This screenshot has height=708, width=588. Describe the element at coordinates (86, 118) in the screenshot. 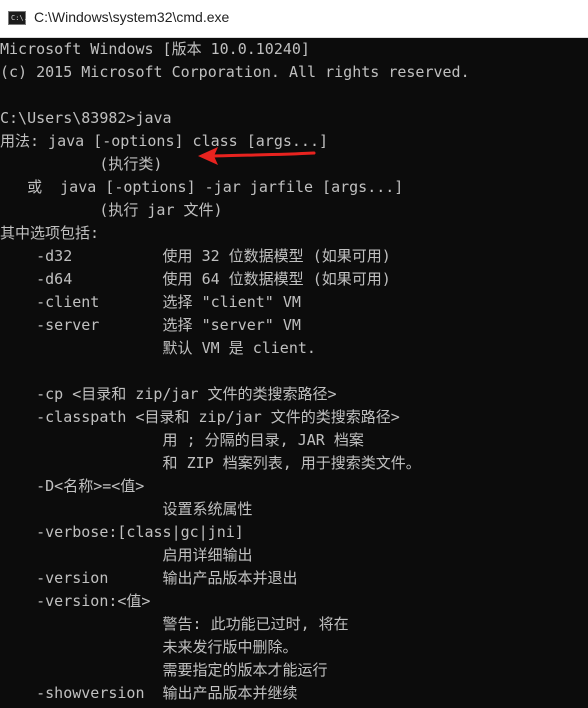

I see `command-line: C:\Users\83982>java` at that location.